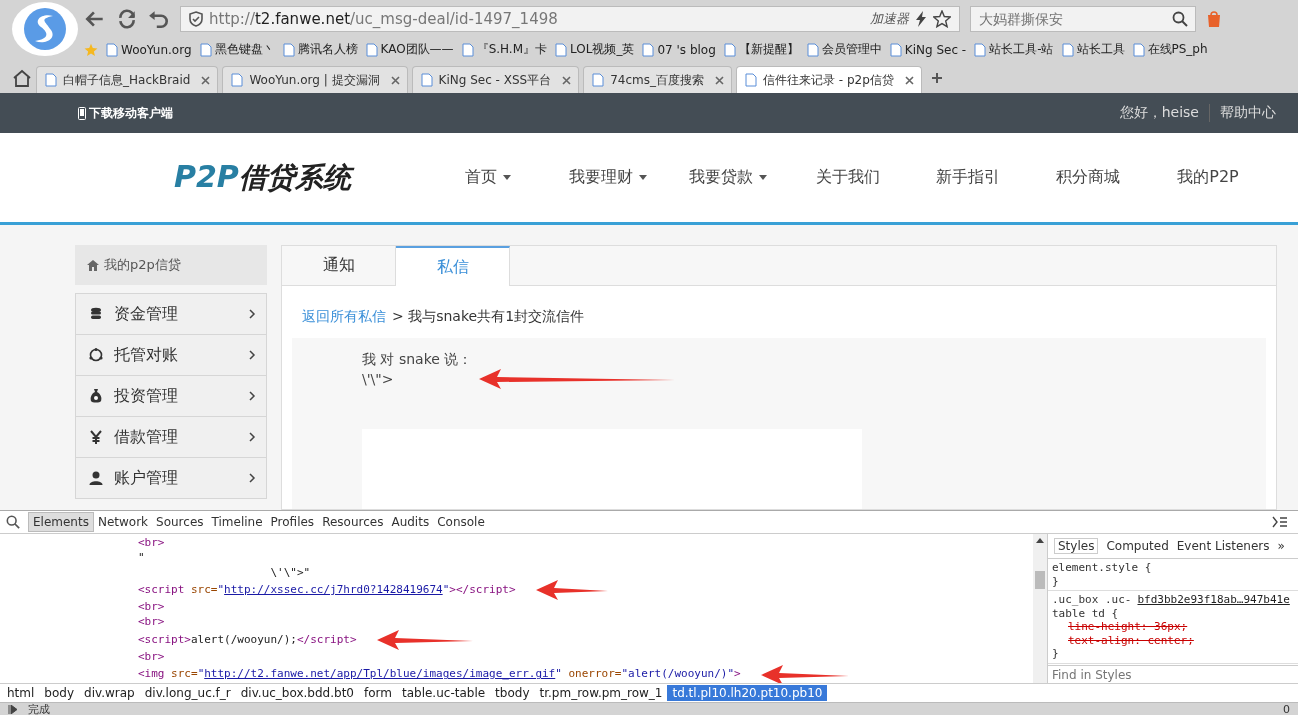 The height and width of the screenshot is (715, 1298). Describe the element at coordinates (151, 622) in the screenshot. I see `code-line: <br>` at that location.